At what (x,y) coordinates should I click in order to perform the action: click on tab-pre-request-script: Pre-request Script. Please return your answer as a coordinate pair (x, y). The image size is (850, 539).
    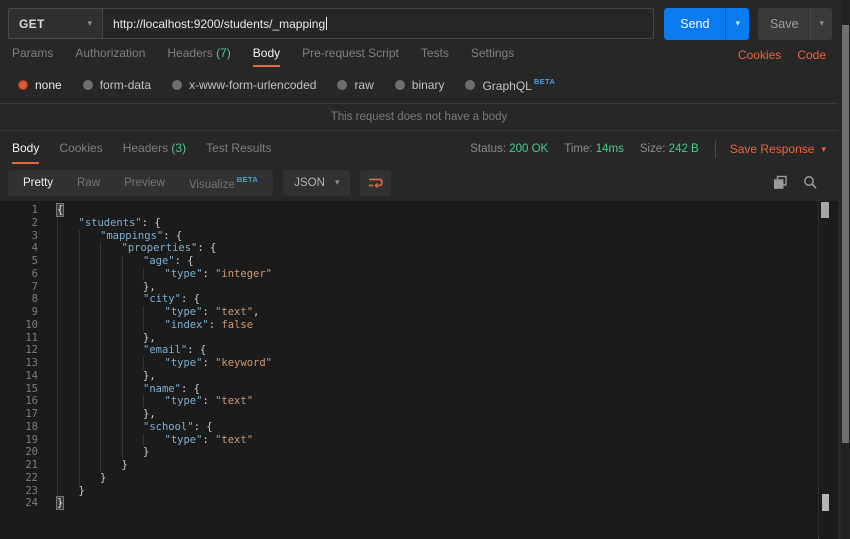
    Looking at the image, I should click on (350, 56).